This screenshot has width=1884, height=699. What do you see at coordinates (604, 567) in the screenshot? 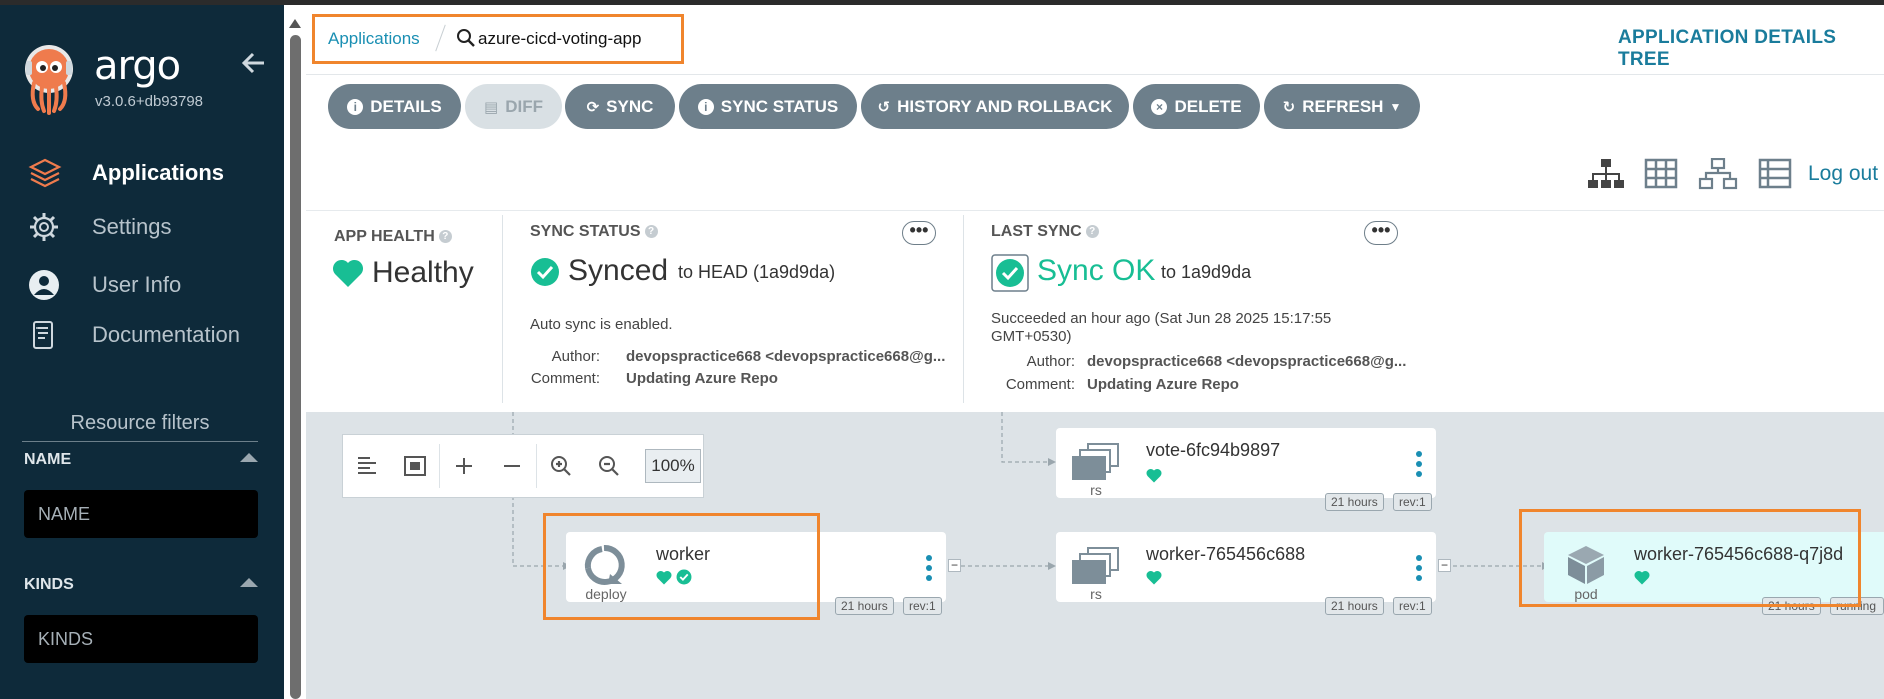
I see `deployment-icon` at bounding box center [604, 567].